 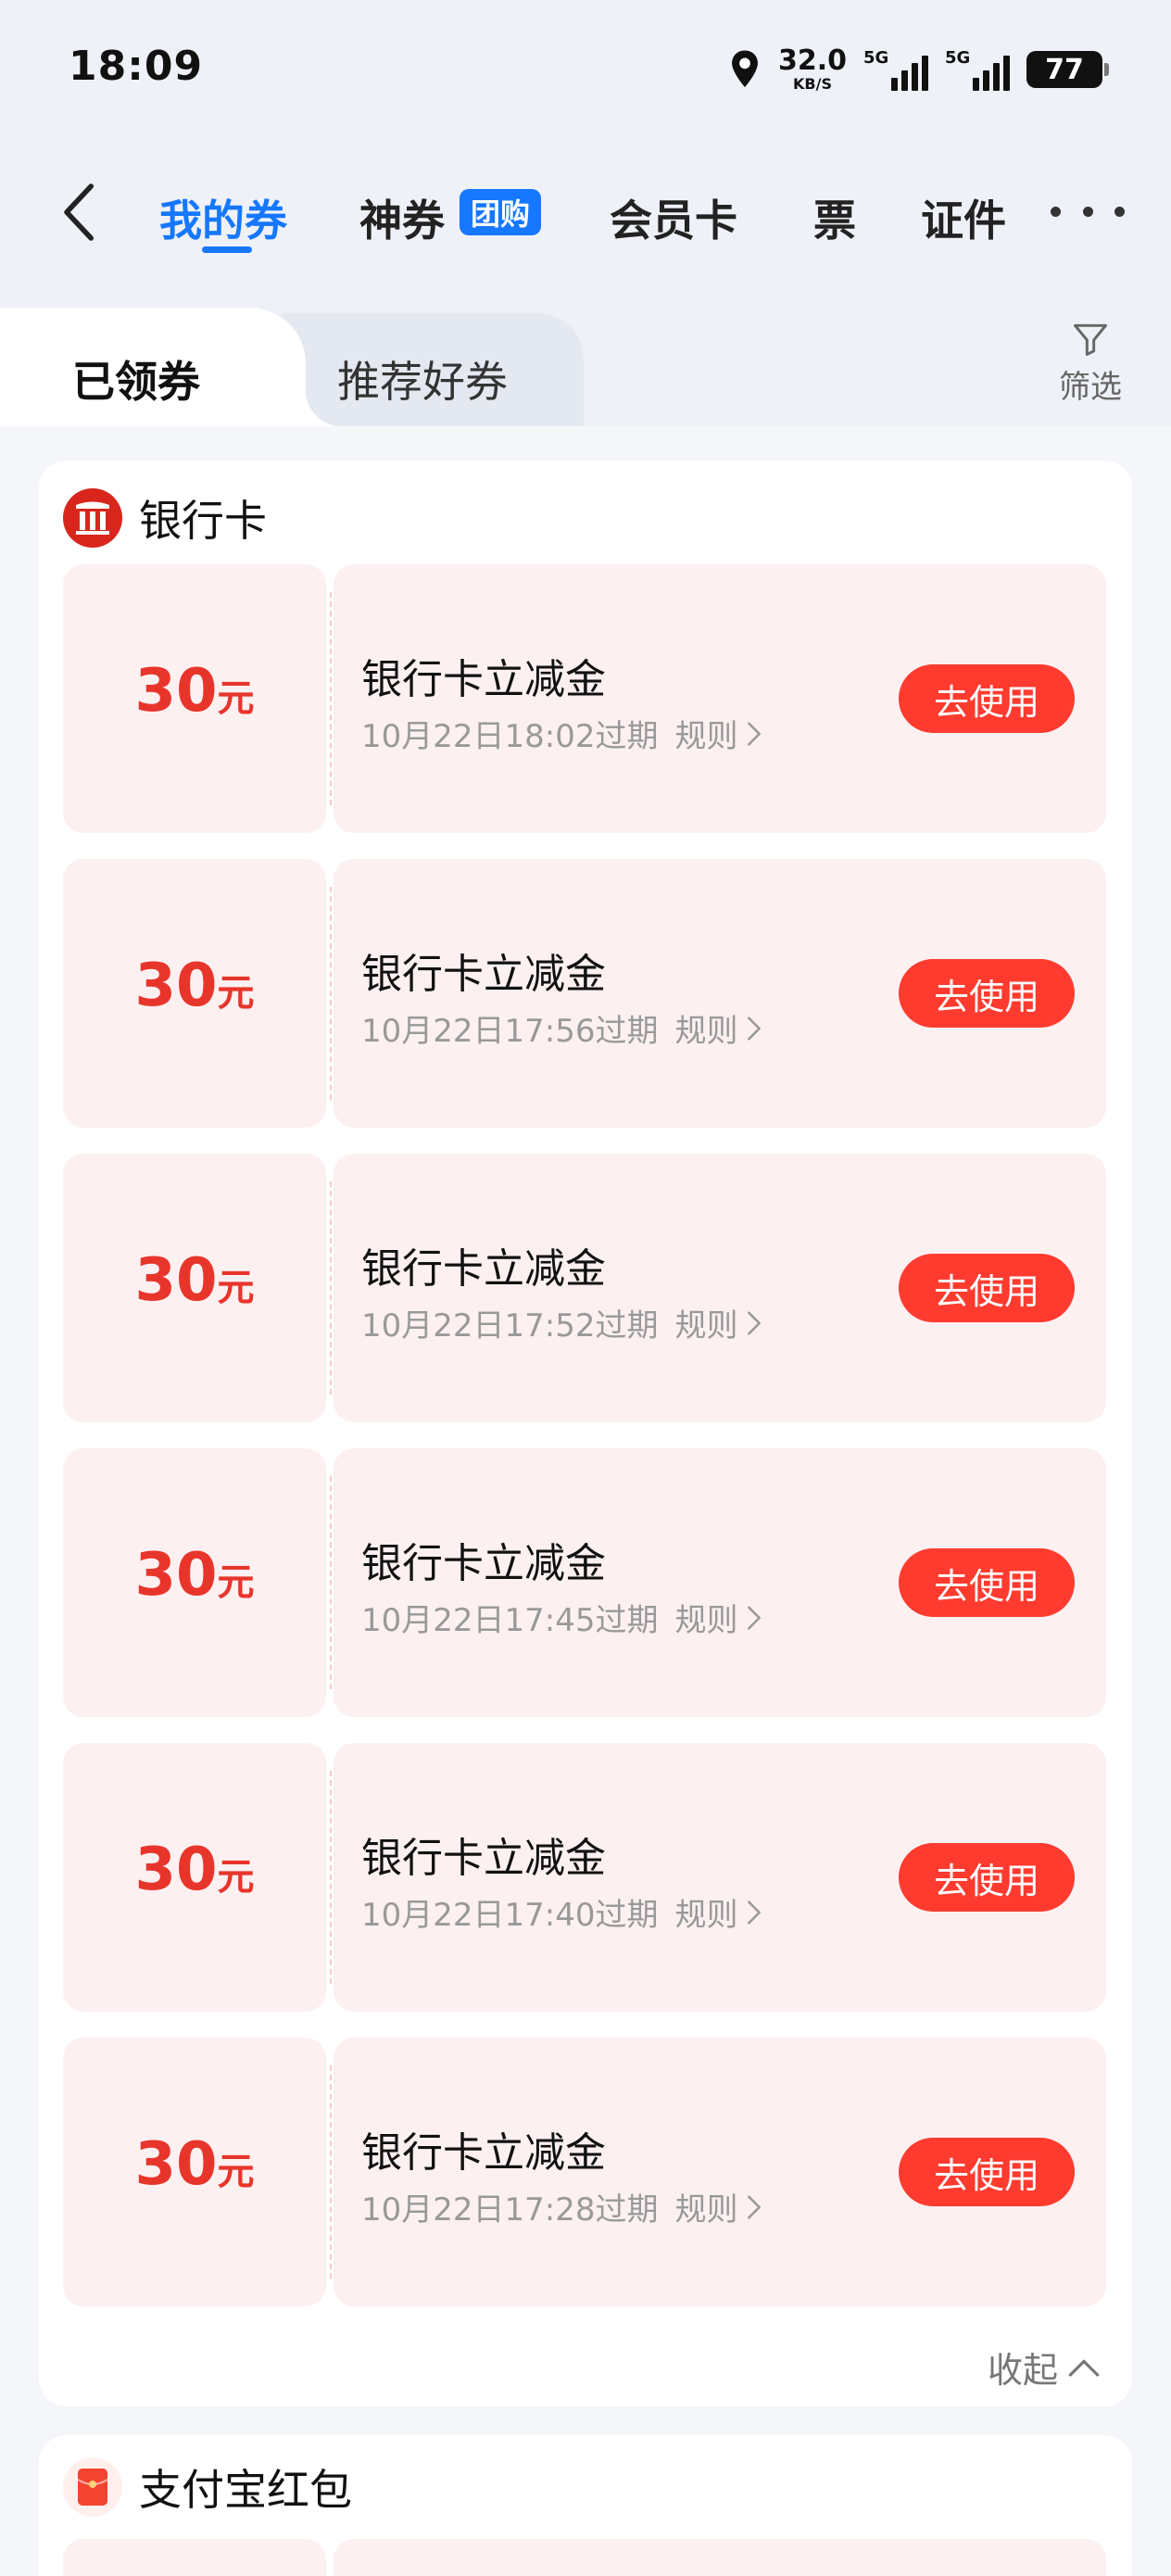 What do you see at coordinates (510, 2210) in the screenshot?
I see `coupon-expiry: 10月22日17:28过期` at bounding box center [510, 2210].